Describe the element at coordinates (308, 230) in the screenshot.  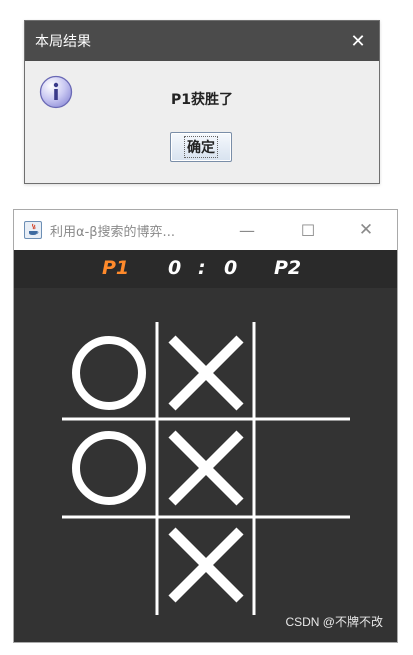
I see `maximize-button: ☐` at that location.